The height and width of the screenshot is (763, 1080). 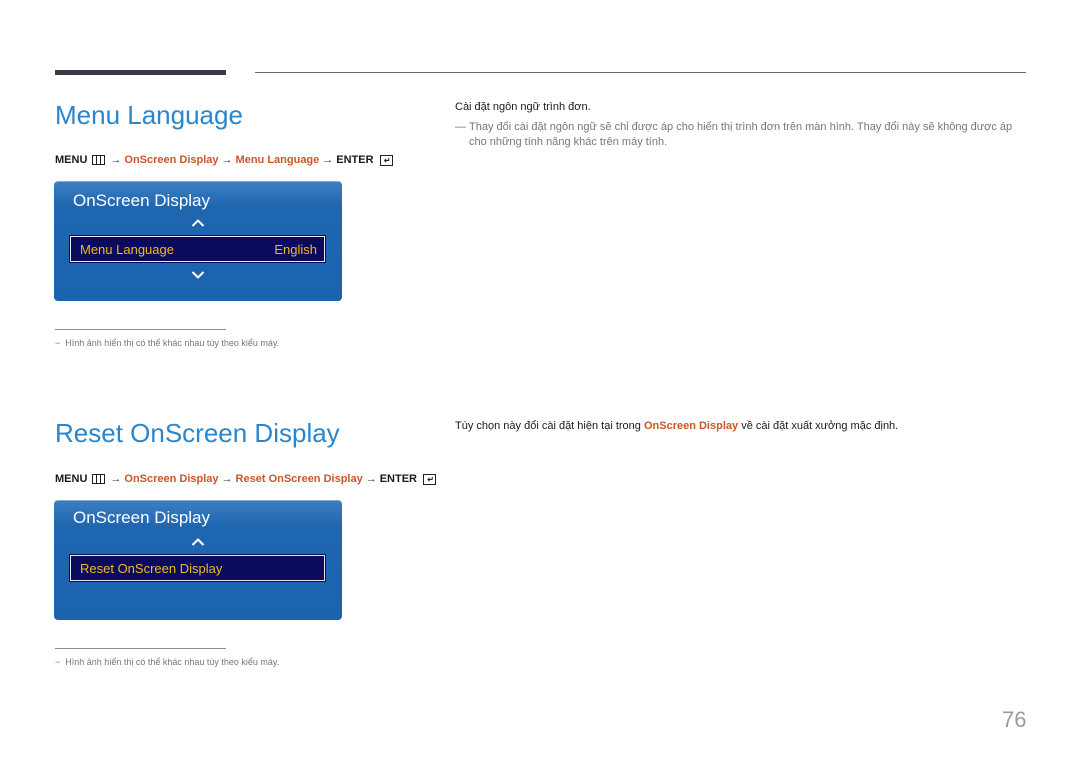 I want to click on osd-item-reset-osd: Reset OnScreen Display, so click(x=197, y=568).